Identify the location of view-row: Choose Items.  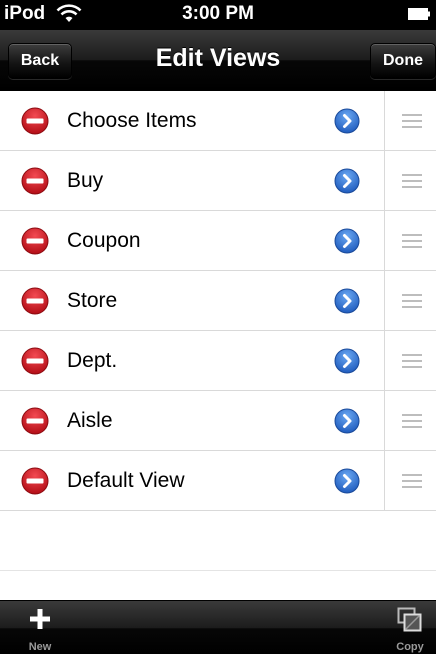
(218, 121).